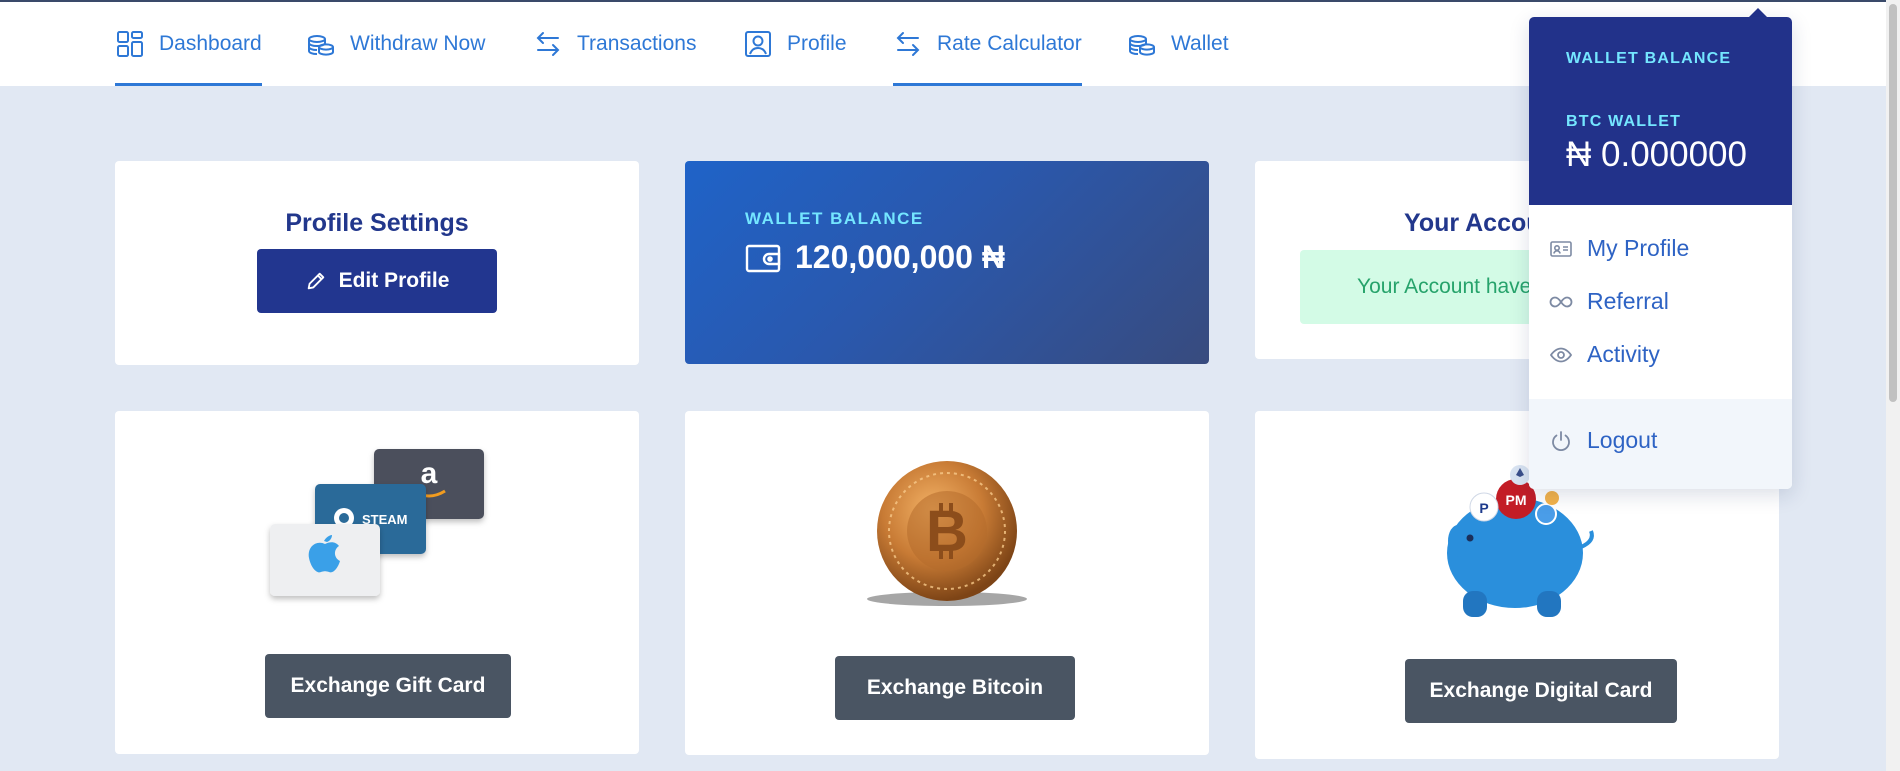  What do you see at coordinates (1009, 43) in the screenshot?
I see `nav-rate-calculator-label: Rate Calculator` at bounding box center [1009, 43].